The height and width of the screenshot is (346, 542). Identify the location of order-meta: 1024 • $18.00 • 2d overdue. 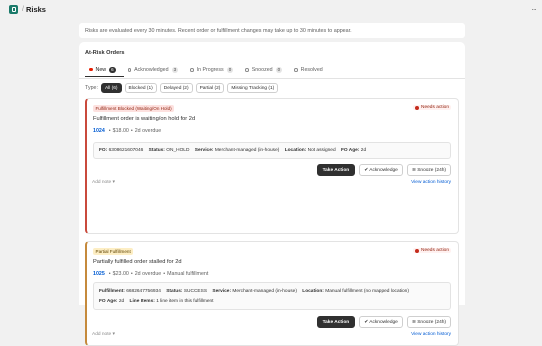
(127, 131).